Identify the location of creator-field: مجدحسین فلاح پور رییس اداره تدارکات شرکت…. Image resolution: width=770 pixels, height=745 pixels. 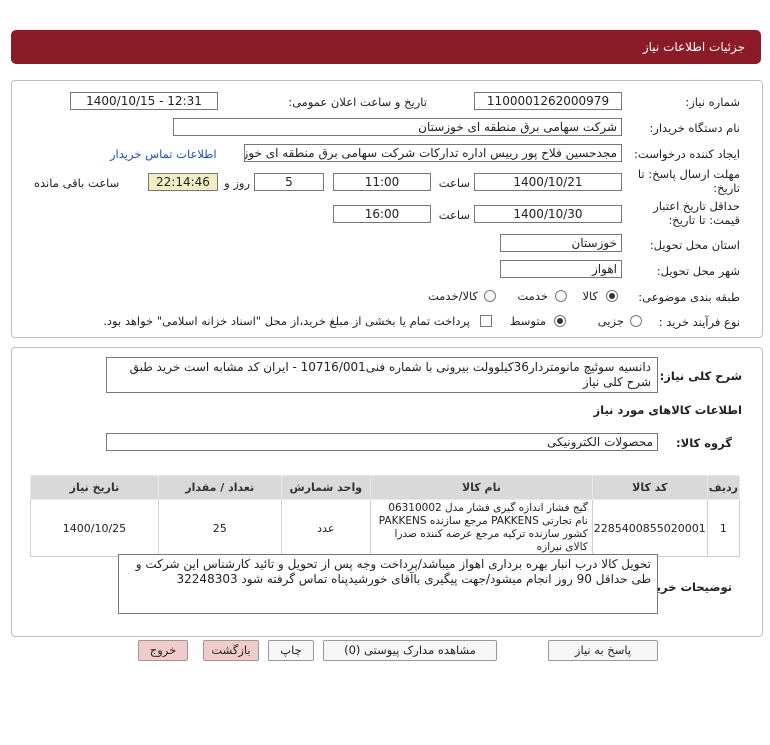
(433, 153).